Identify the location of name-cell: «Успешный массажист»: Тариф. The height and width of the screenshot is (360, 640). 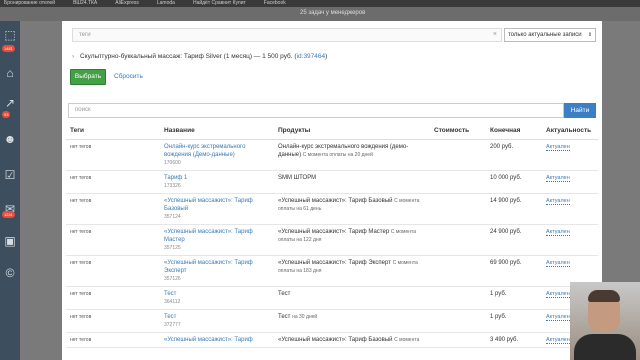
(217, 340).